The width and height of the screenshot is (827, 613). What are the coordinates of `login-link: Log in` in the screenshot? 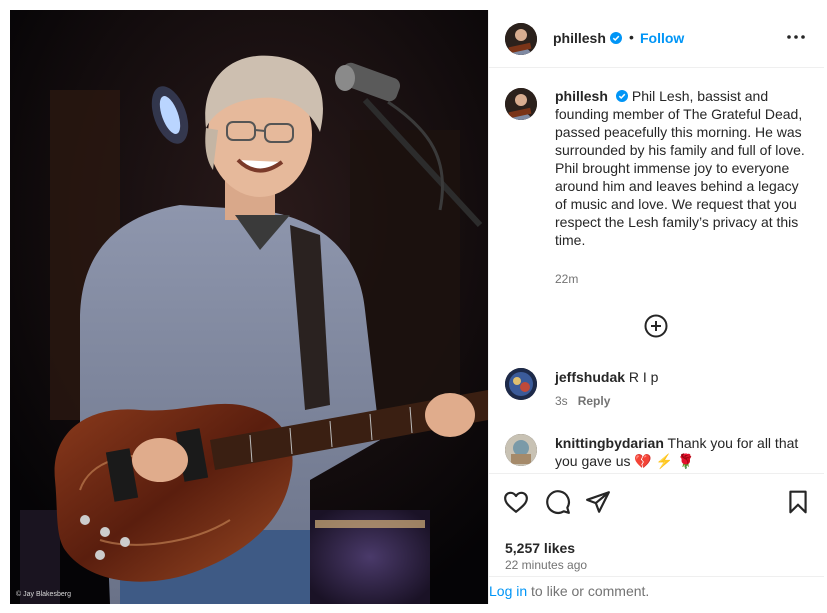 It's located at (508, 591).